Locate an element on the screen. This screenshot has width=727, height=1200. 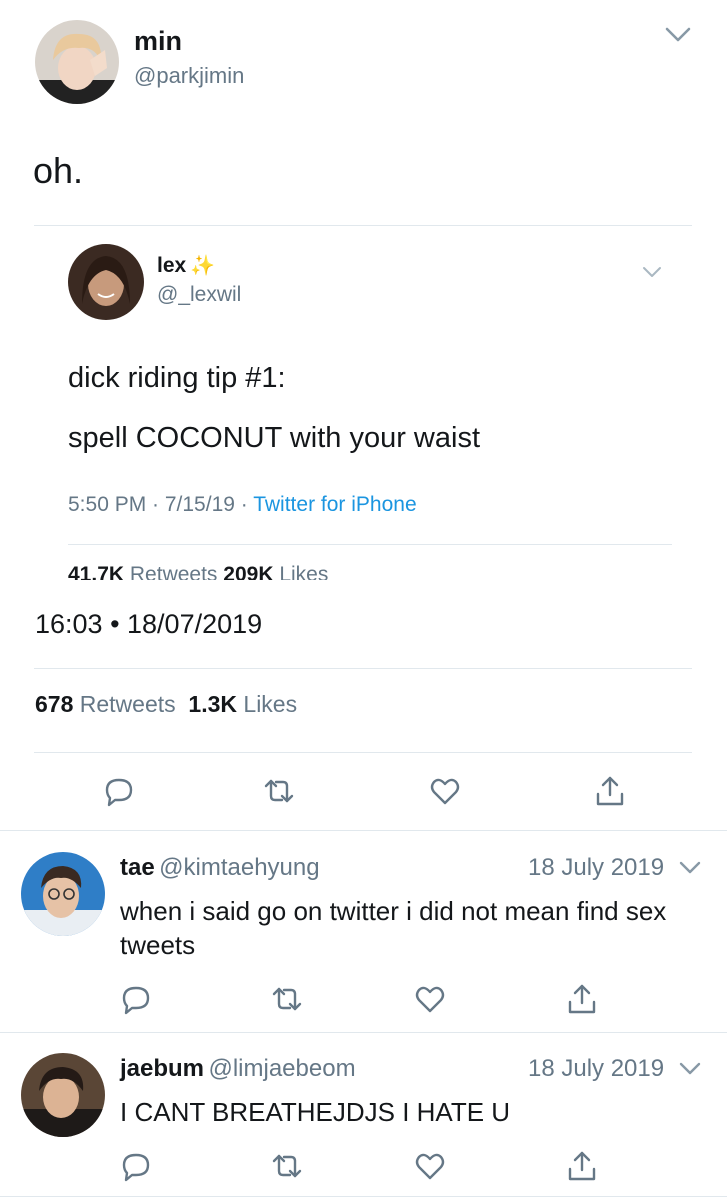
quoted-tweet-meta: 5:50 PM · 7/15/19 · Twitter for iPhone is located at coordinates (242, 505).